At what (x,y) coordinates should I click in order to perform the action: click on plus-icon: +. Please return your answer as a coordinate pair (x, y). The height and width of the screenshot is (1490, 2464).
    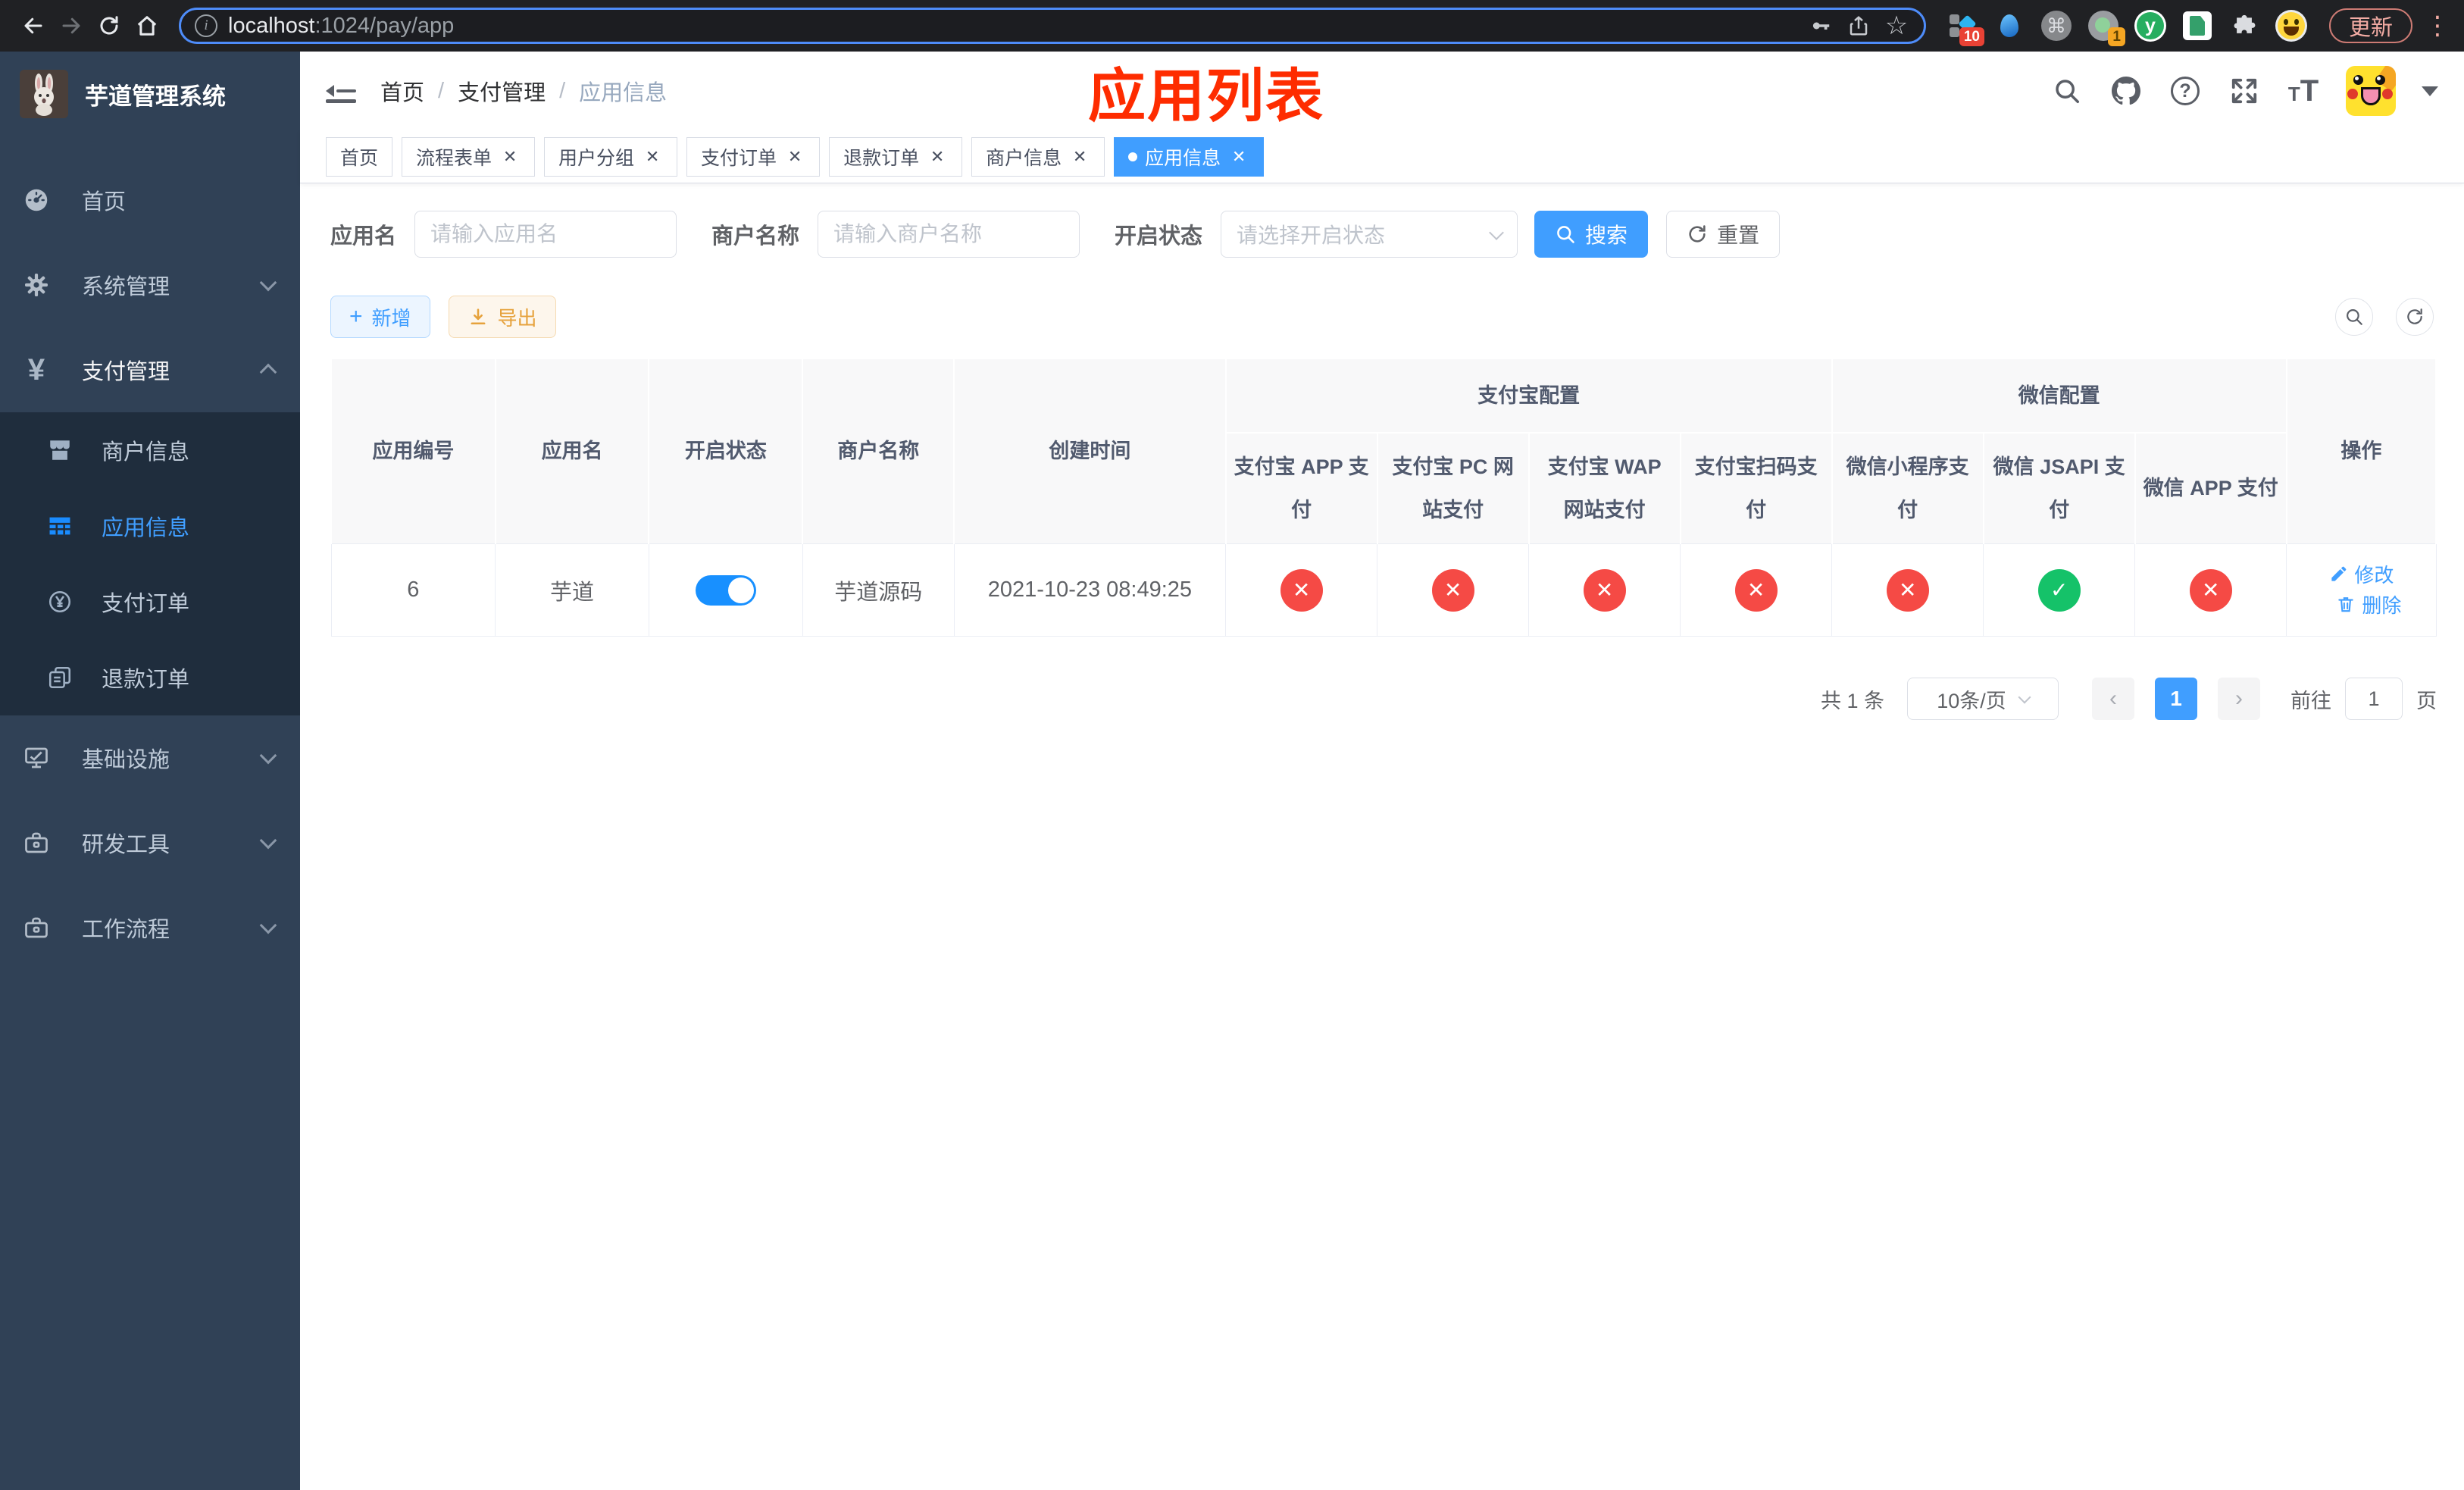
    Looking at the image, I should click on (356, 316).